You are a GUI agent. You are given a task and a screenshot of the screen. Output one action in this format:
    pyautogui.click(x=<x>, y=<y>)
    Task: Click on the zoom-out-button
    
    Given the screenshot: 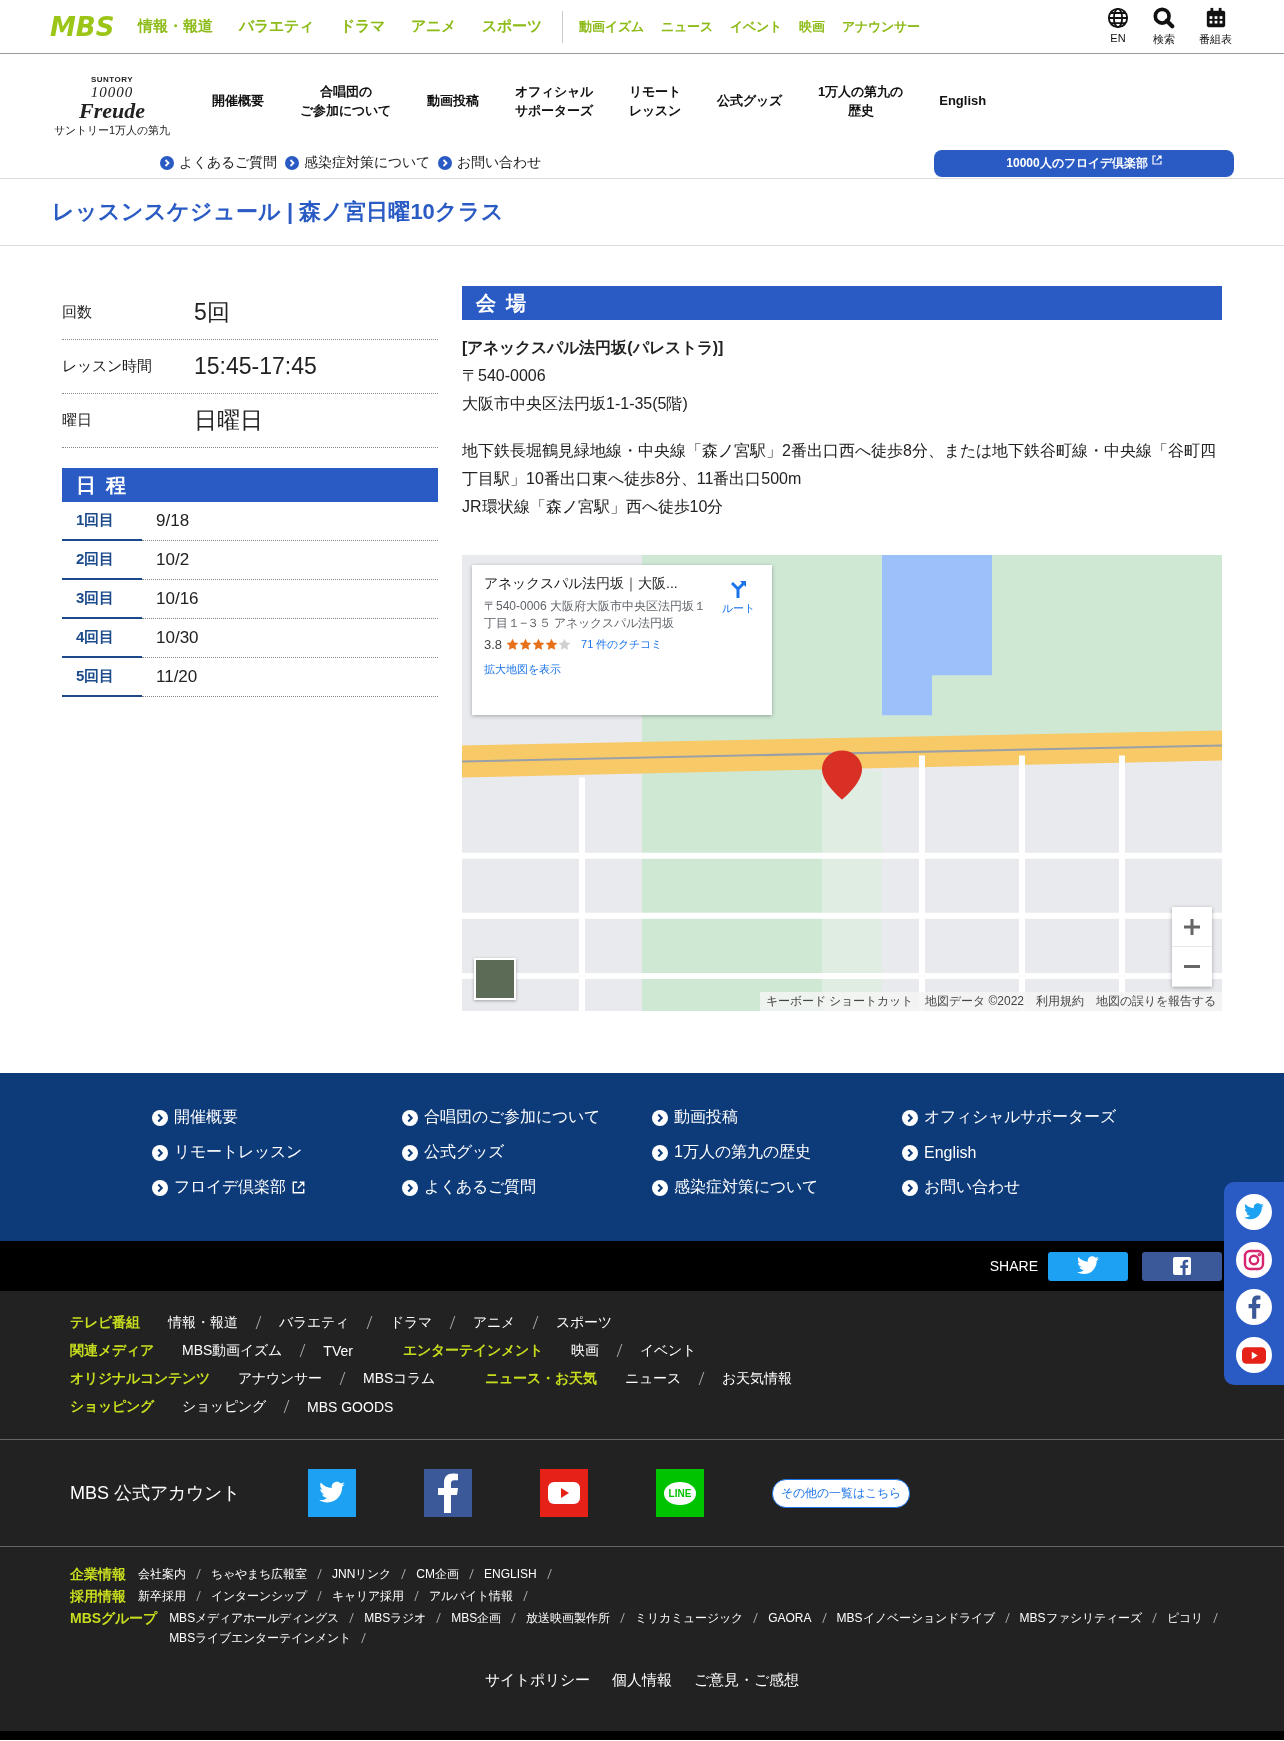 What is the action you would take?
    pyautogui.click(x=1192, y=967)
    